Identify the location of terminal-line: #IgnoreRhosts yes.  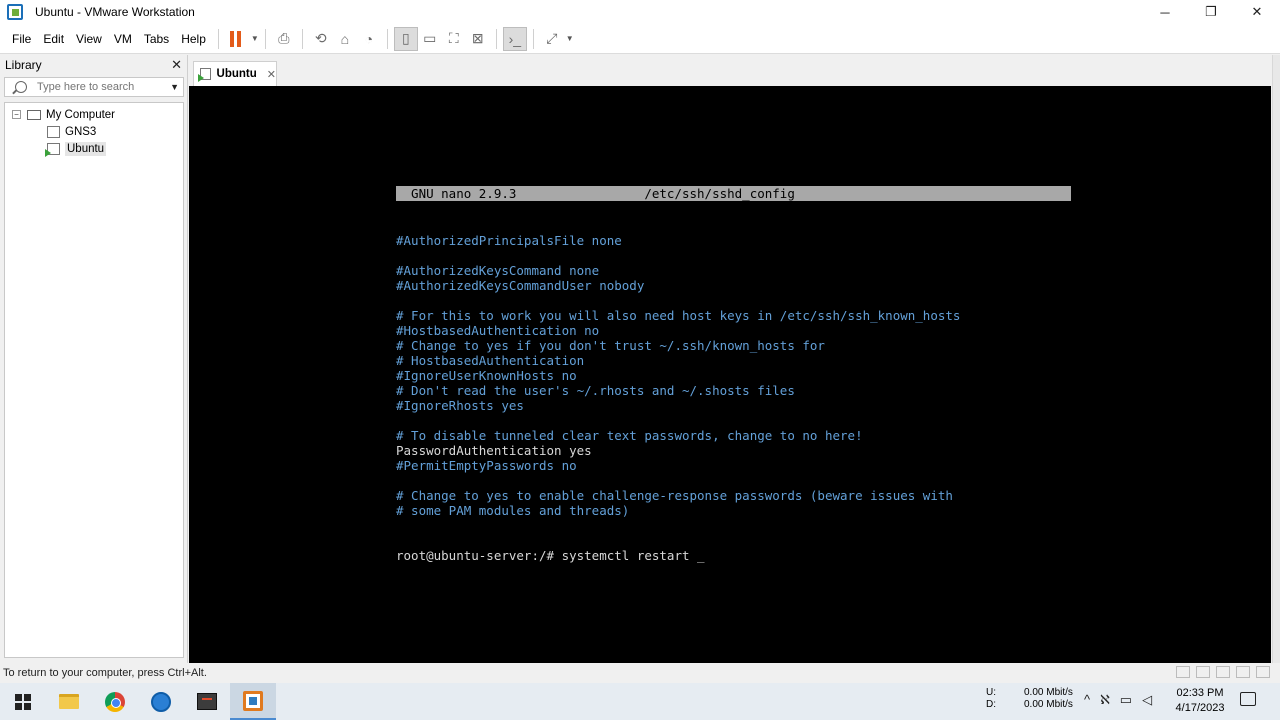
(460, 405).